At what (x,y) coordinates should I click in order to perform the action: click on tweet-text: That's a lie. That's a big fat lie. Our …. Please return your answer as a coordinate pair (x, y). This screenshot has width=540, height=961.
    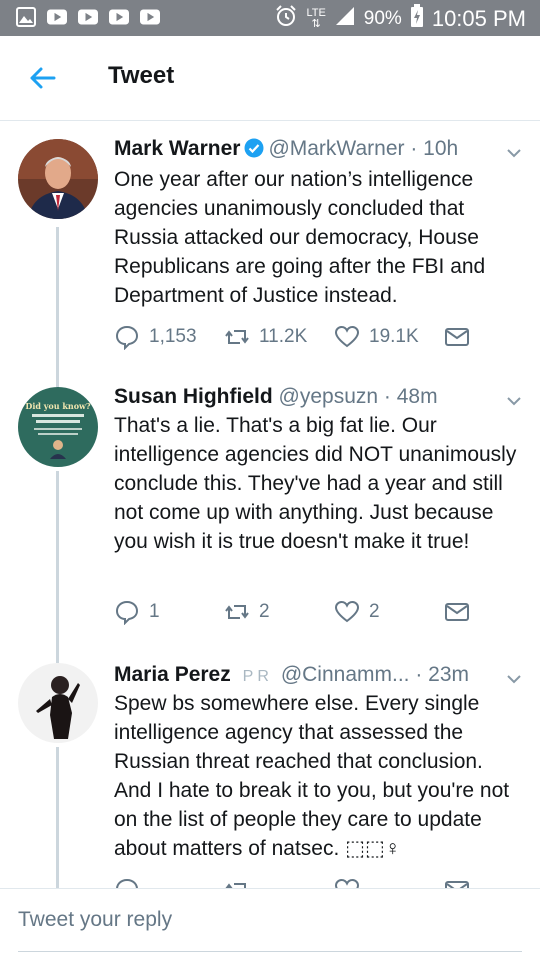
    Looking at the image, I should click on (315, 483).